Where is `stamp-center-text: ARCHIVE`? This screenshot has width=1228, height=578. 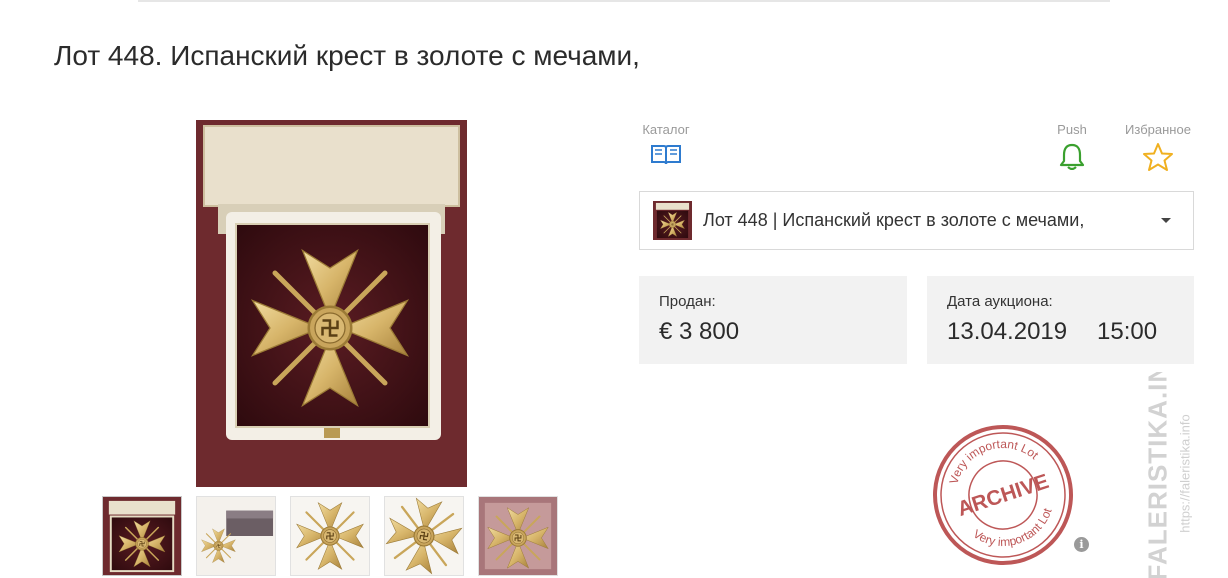
stamp-center-text: ARCHIVE is located at coordinates (1003, 495).